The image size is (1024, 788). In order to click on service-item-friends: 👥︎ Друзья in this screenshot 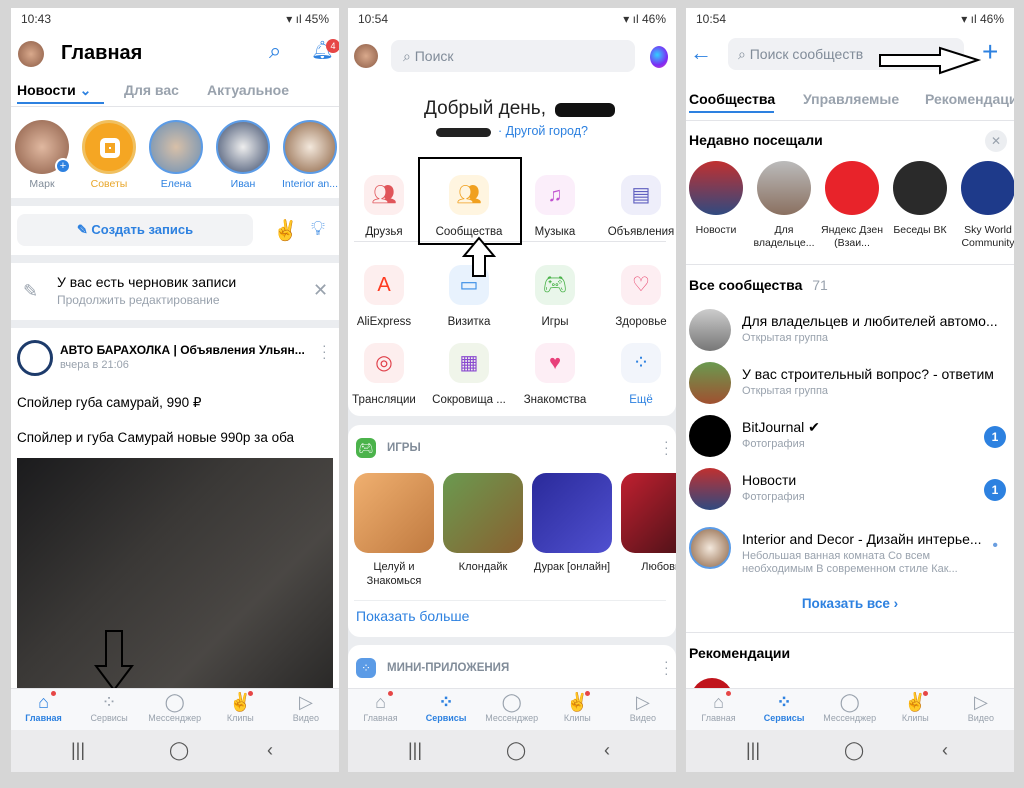, I will do `click(388, 210)`.